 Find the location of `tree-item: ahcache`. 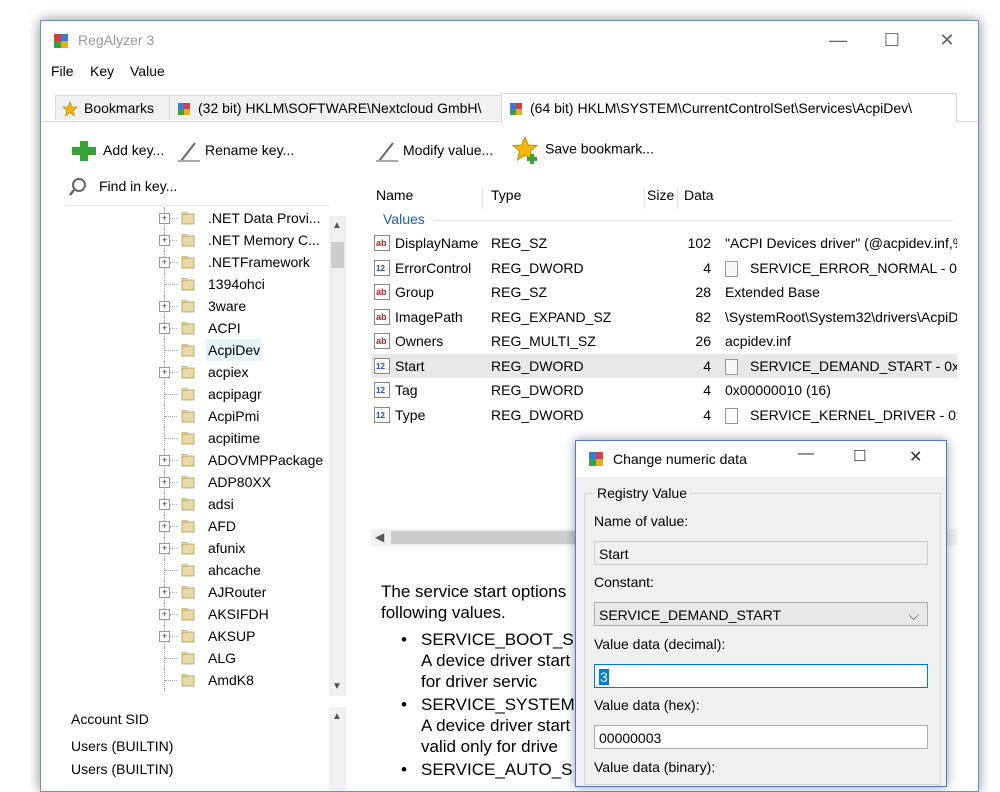

tree-item: ahcache is located at coordinates (196, 570).